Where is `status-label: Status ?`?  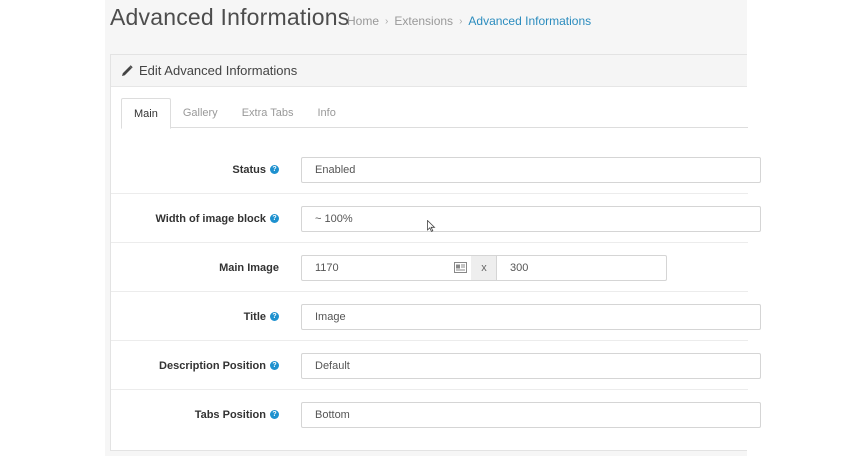 status-label: Status ? is located at coordinates (255, 169).